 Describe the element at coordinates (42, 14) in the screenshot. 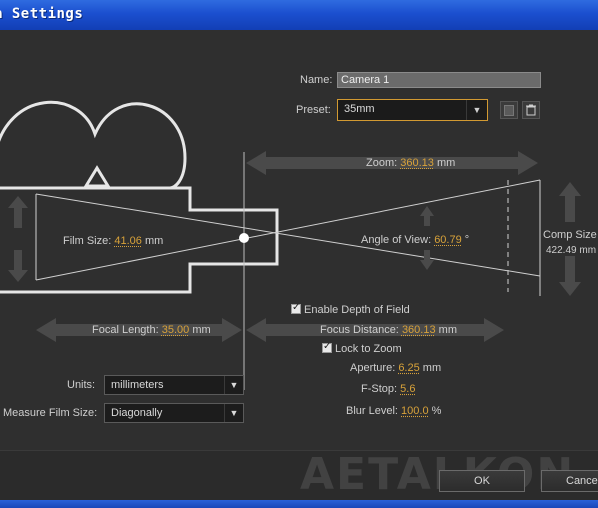

I see `window-title: a Settings` at that location.